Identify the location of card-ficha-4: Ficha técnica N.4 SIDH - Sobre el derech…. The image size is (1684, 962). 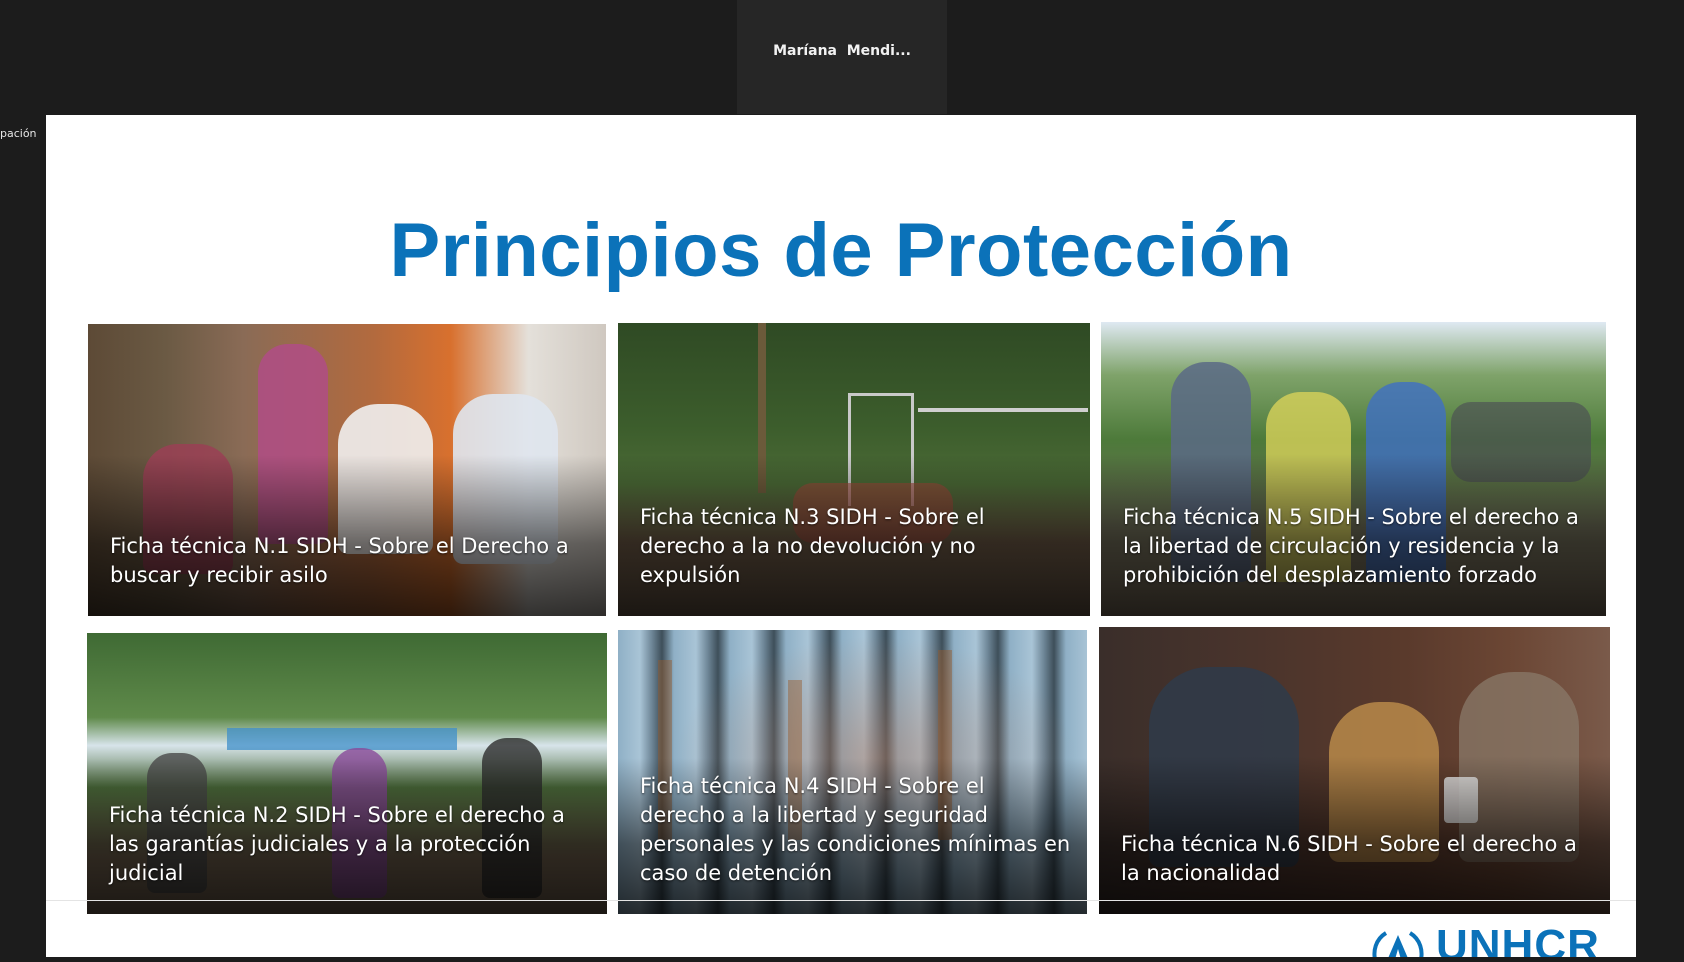
(852, 772).